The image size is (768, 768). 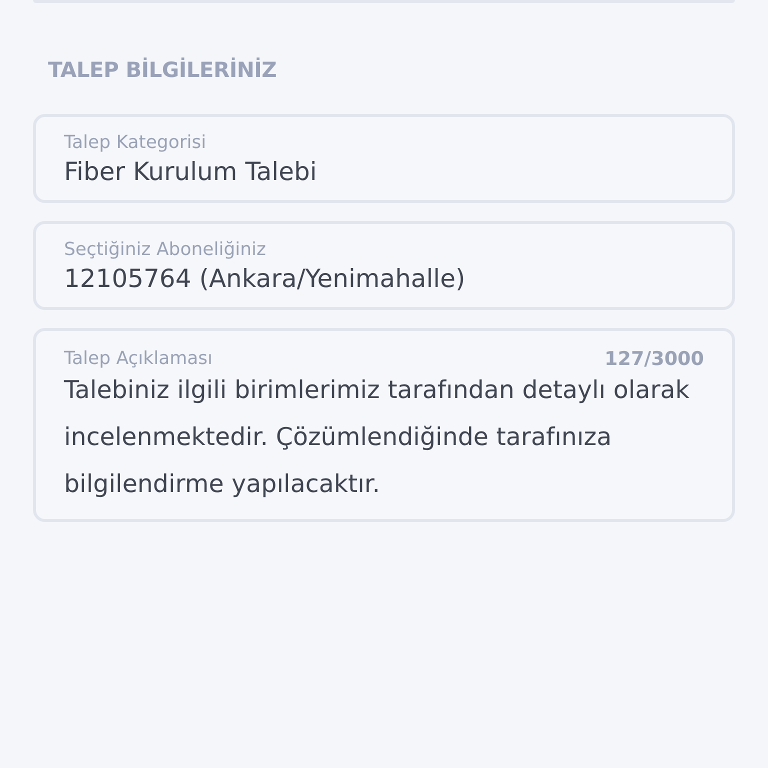 I want to click on field-label: Seçtiğiniz Aboneliğiniz, so click(x=165, y=250).